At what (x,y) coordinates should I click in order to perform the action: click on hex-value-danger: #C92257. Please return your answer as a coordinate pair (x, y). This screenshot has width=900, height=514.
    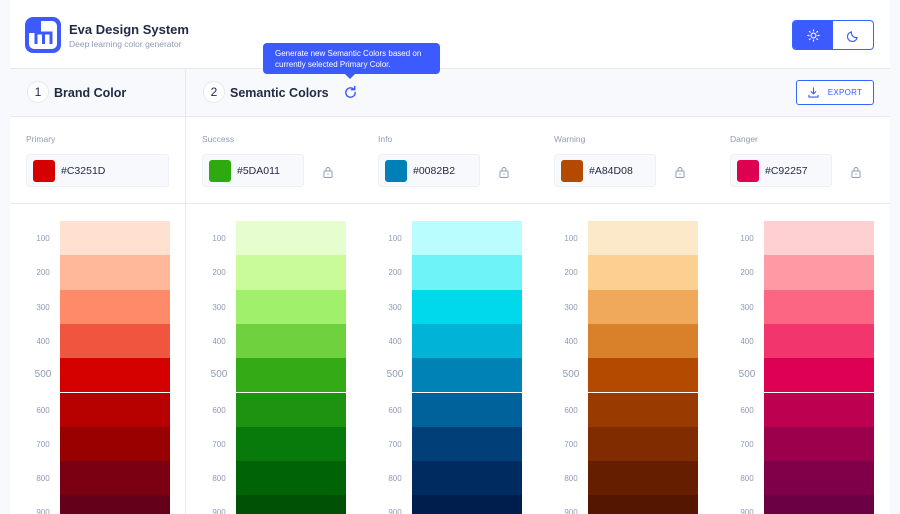
    Looking at the image, I should click on (786, 171).